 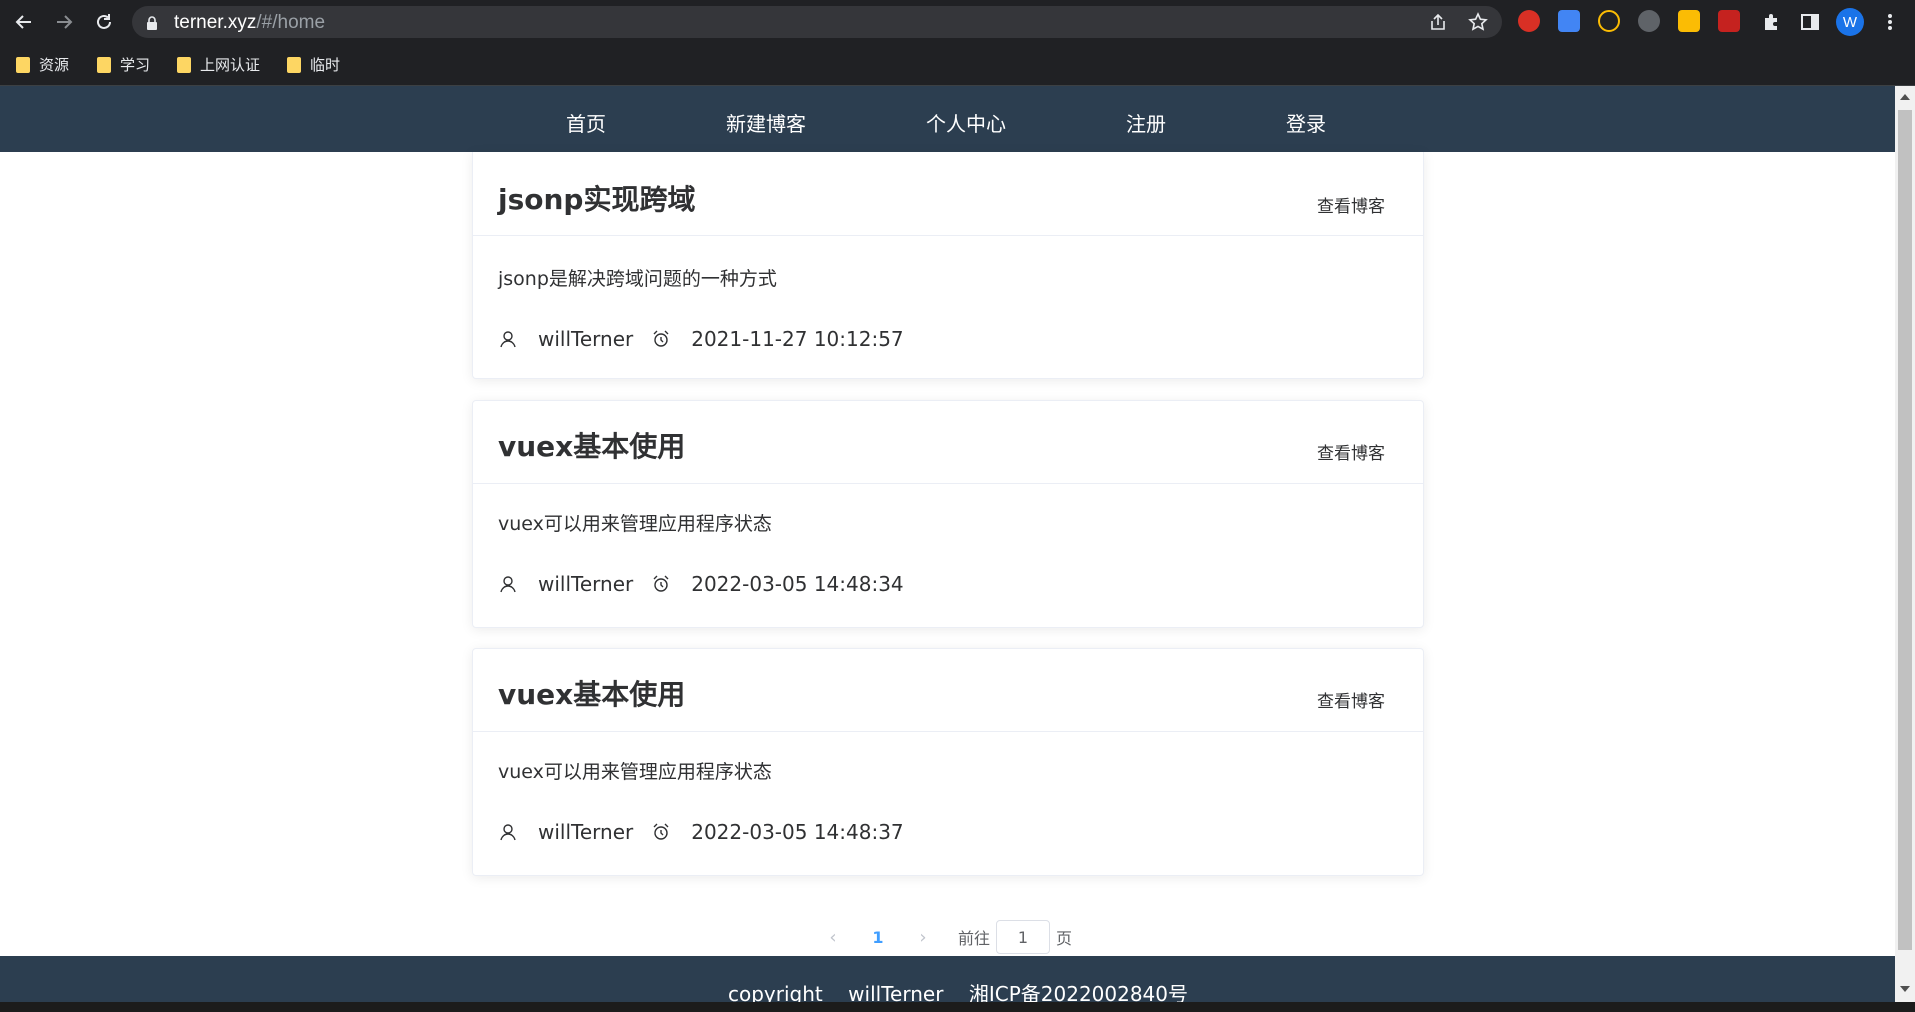 I want to click on site-footer: copyright willTerner 湘ICP备2022002840号, so click(x=947, y=981).